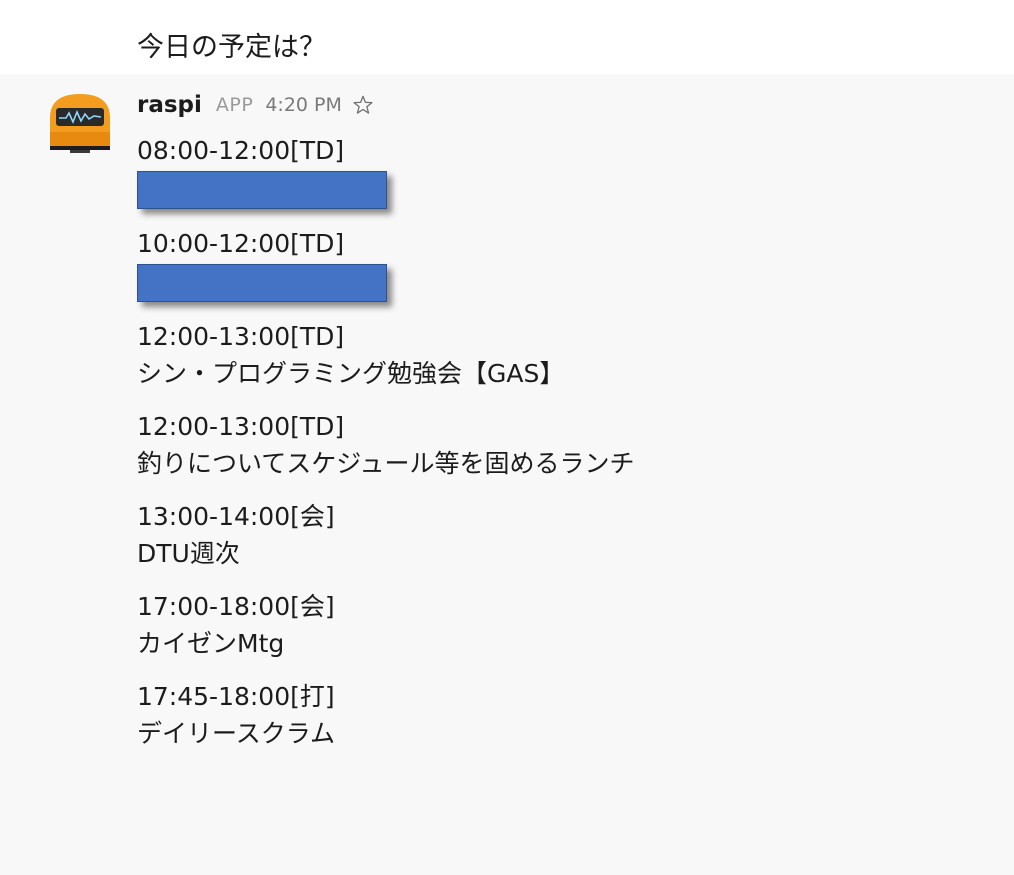  I want to click on event-time: 13:00-14:00[会], so click(236, 516).